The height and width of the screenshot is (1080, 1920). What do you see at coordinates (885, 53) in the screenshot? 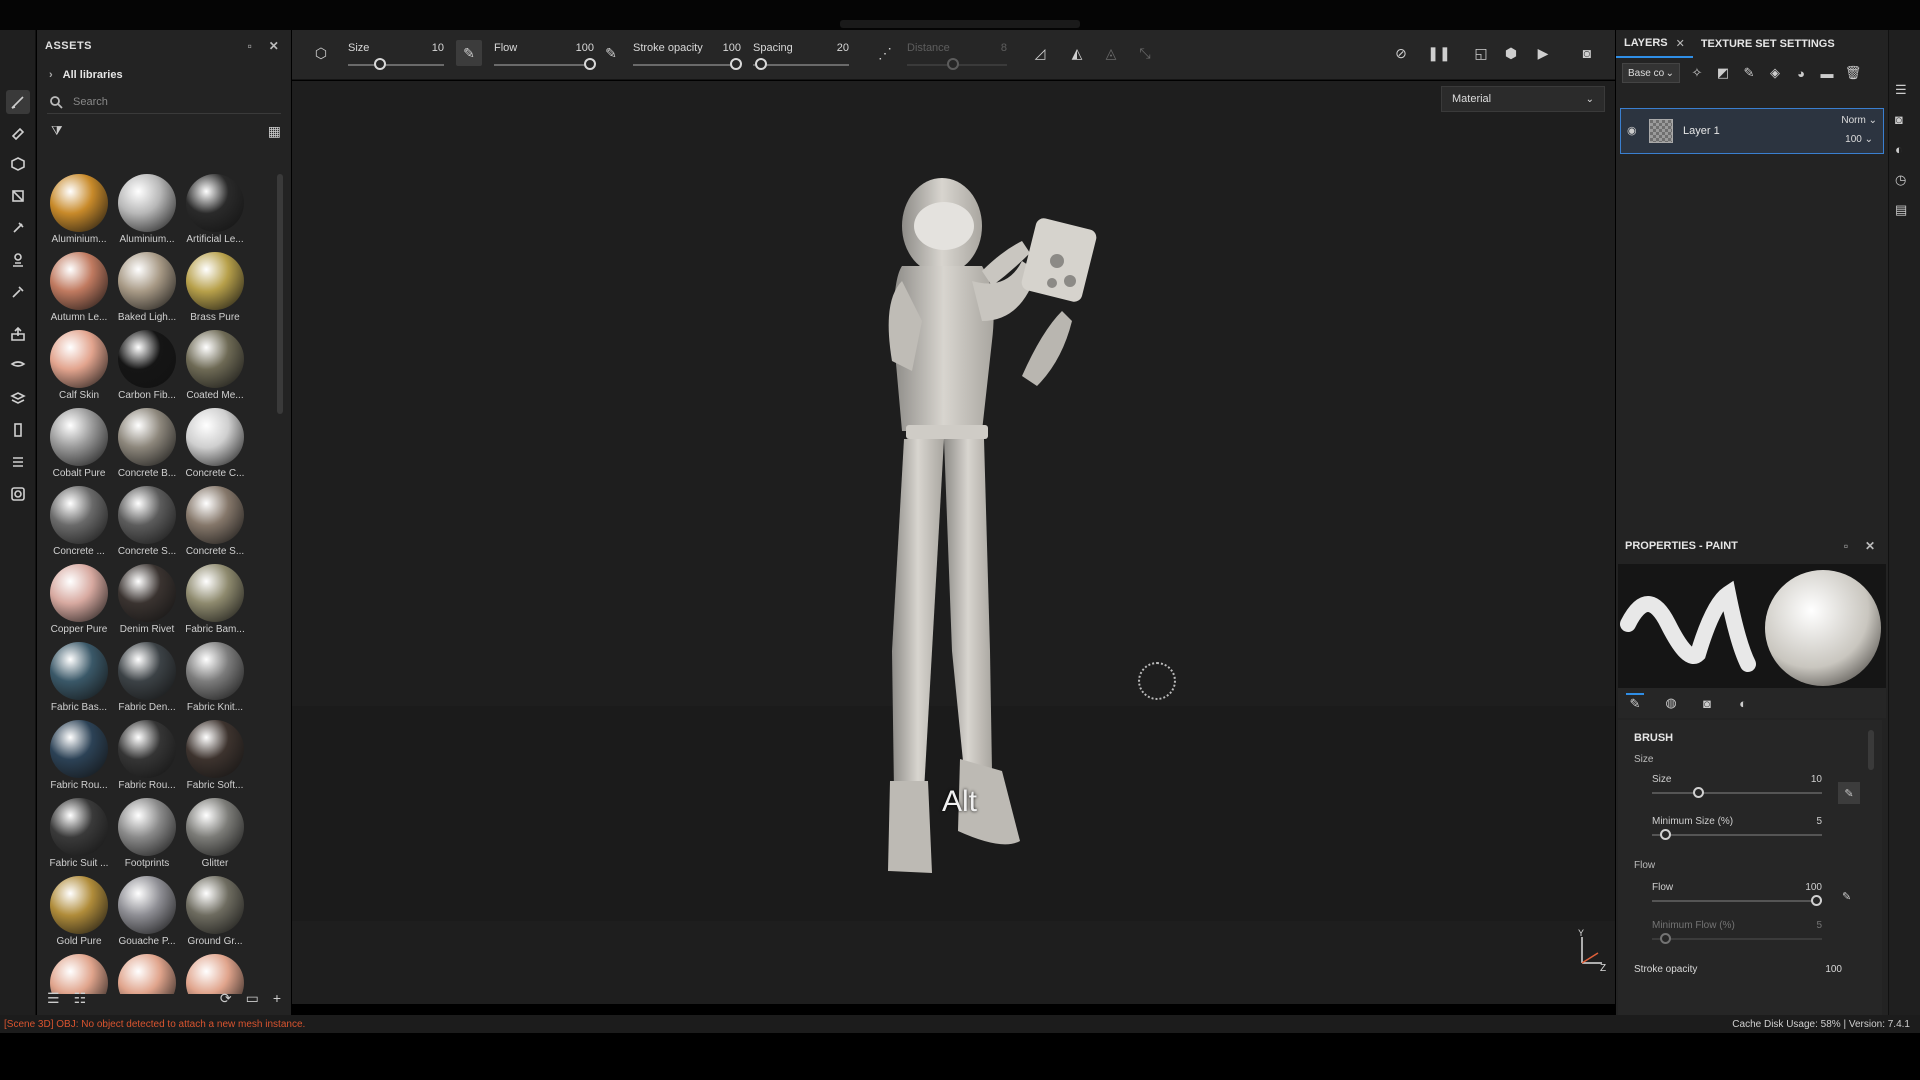
I see `lazy-mouse-icon: ⋰` at bounding box center [885, 53].